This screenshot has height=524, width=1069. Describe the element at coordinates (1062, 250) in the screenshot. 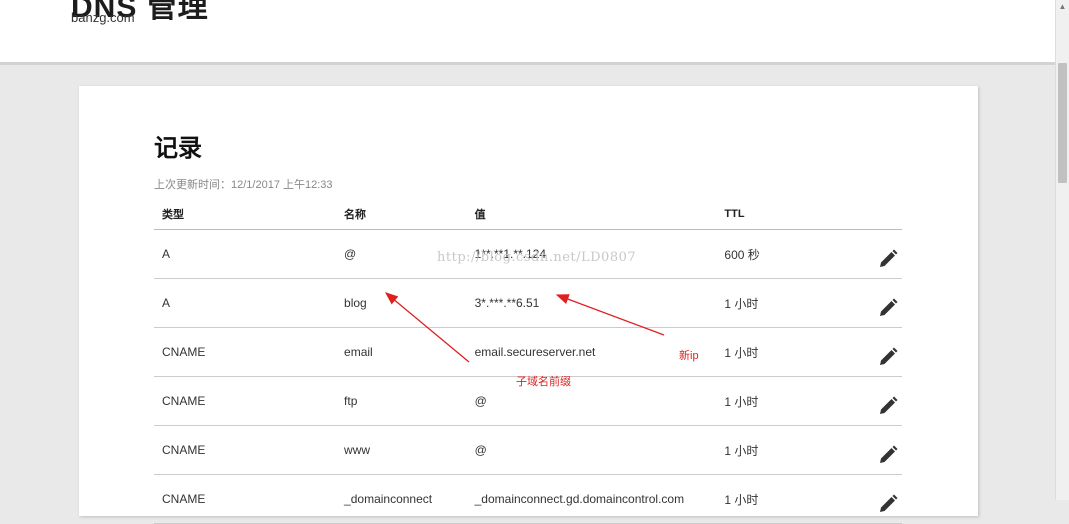

I see `vertical-scrollbar: ▲` at that location.